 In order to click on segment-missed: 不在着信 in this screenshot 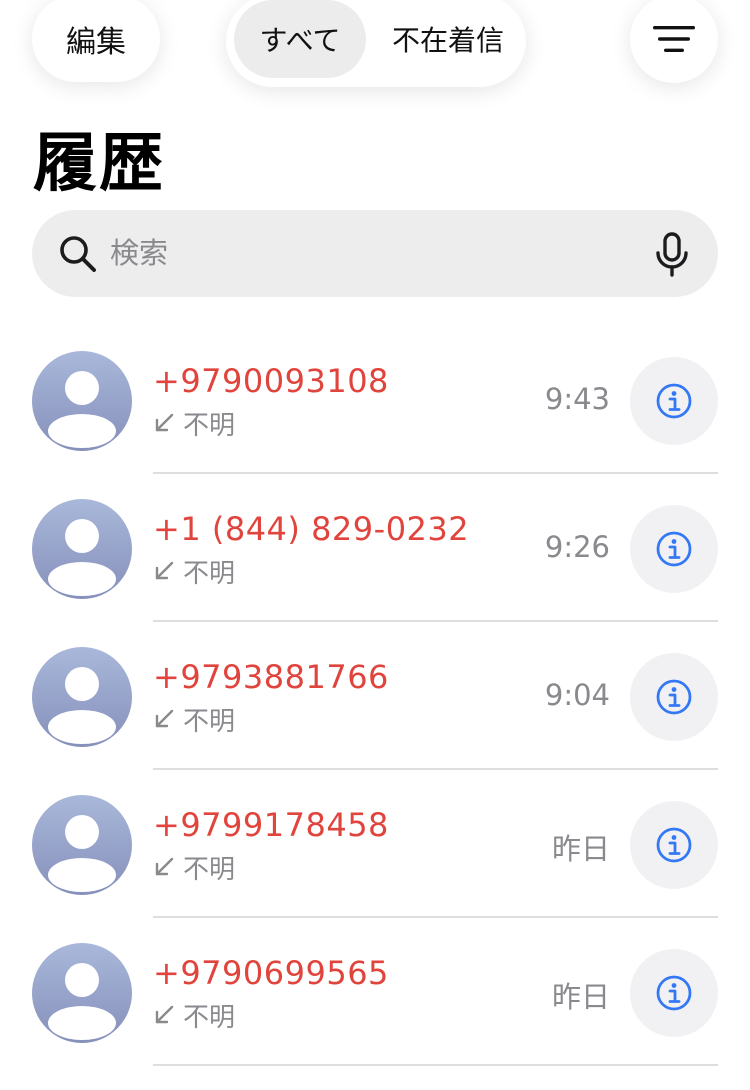, I will do `click(448, 39)`.